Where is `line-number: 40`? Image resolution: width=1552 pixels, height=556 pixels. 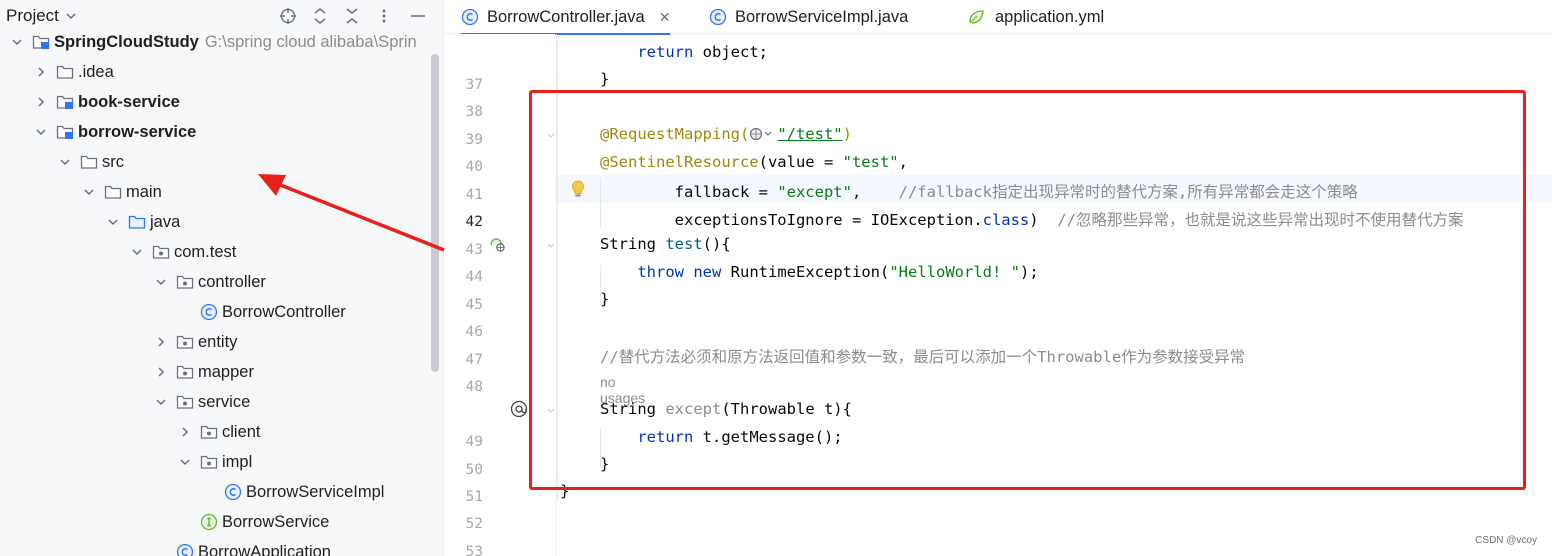
line-number: 40 is located at coordinates (464, 167).